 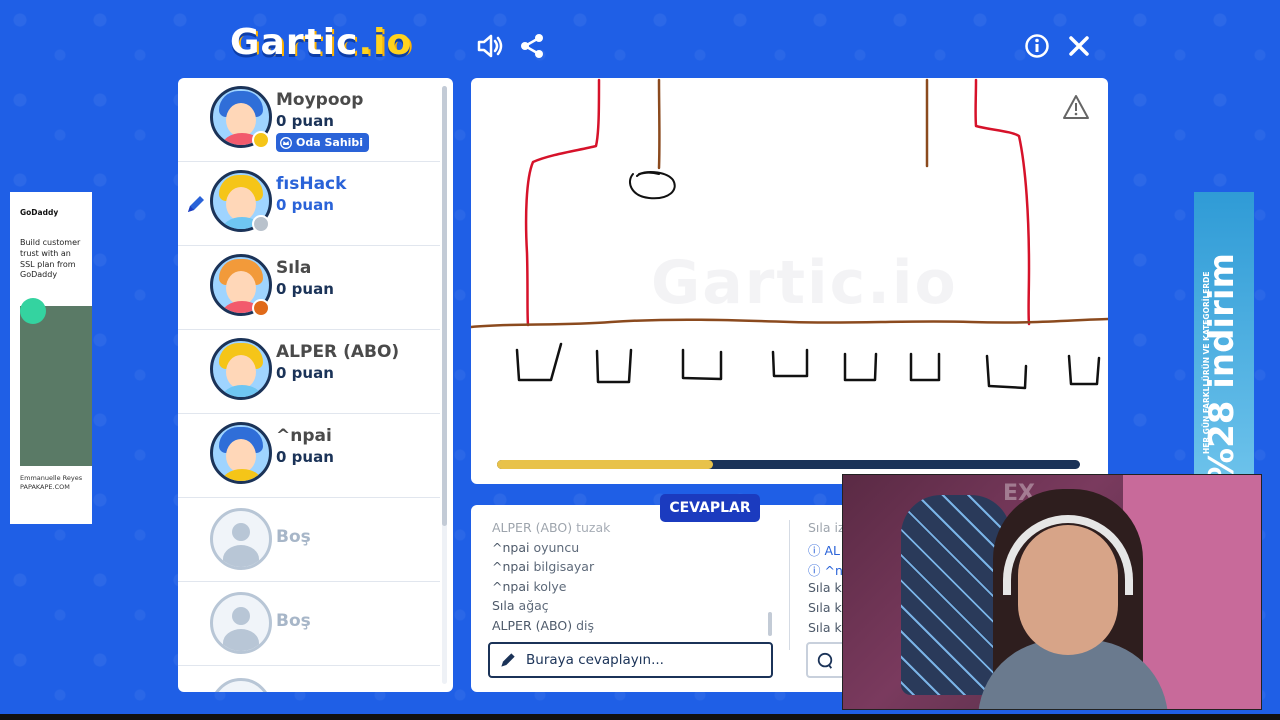 What do you see at coordinates (640, 39) in the screenshot?
I see `top-bar: Gartic.io` at bounding box center [640, 39].